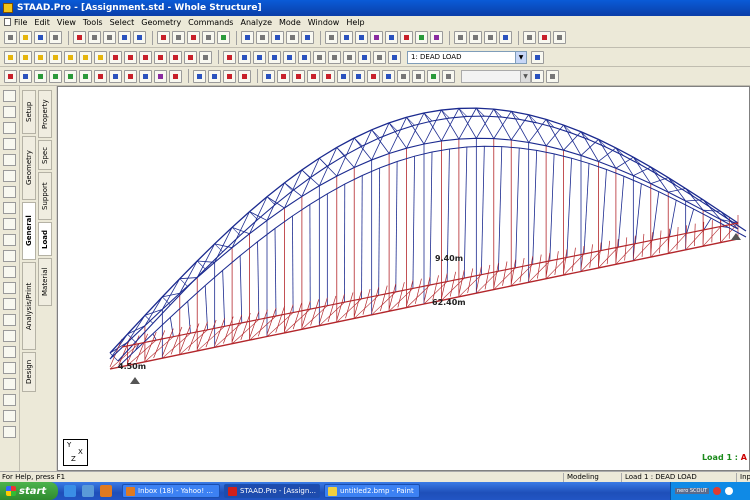  Describe the element at coordinates (70, 57) in the screenshot. I see `view-top-icon` at that location.